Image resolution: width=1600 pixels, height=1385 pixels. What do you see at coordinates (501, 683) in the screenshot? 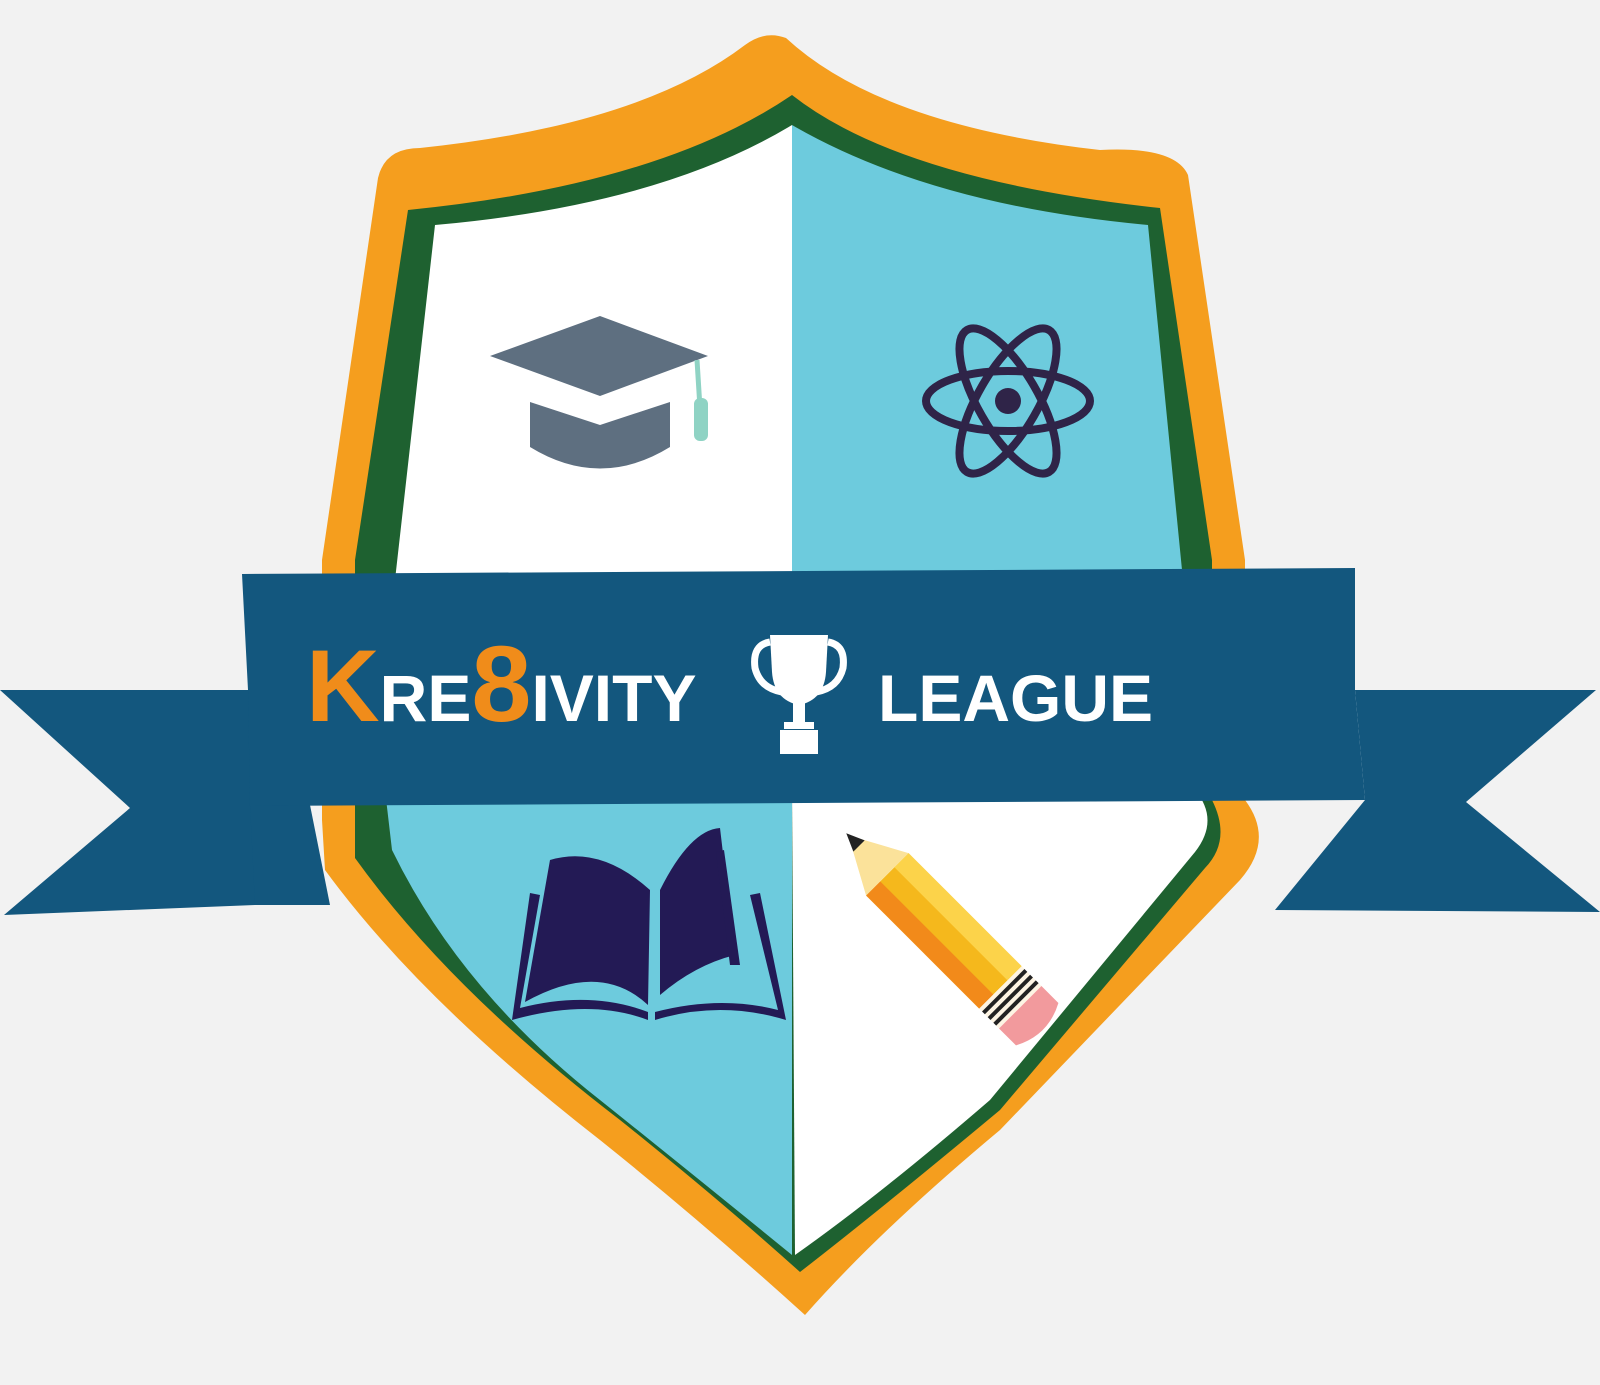
I see `logo-digit: 8` at bounding box center [501, 683].